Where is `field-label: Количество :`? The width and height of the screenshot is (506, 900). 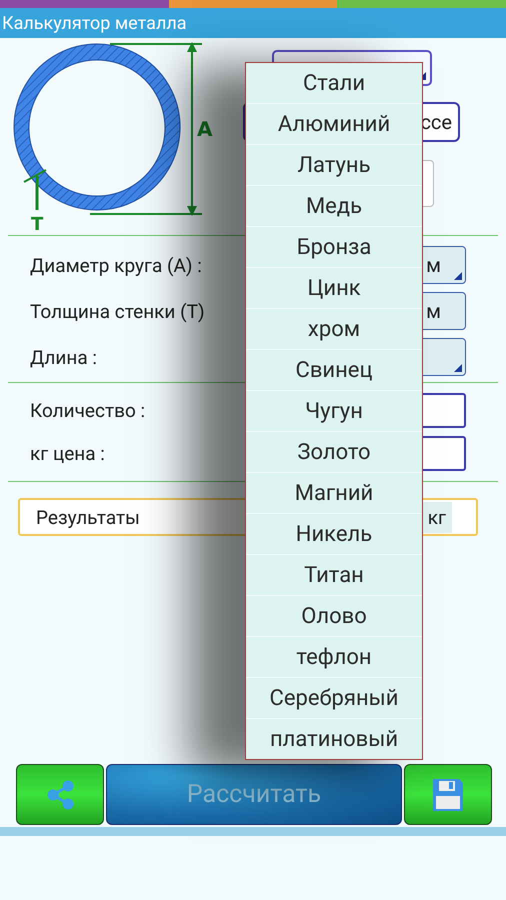
field-label: Количество : is located at coordinates (88, 410).